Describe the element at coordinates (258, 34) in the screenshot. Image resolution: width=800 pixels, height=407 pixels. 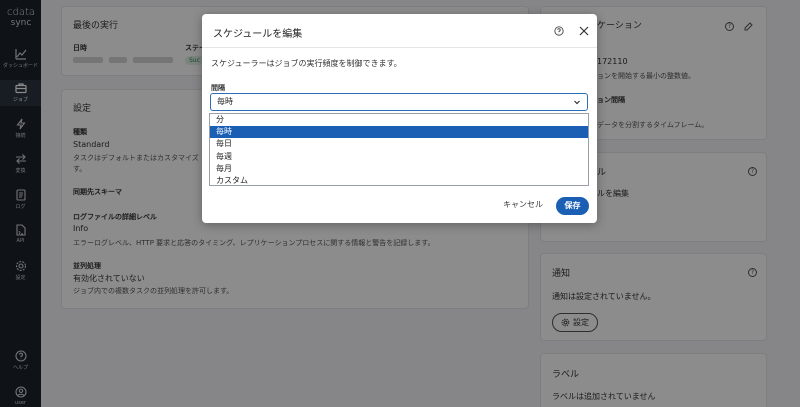
I see `dialog-title: スケジュールを編集` at that location.